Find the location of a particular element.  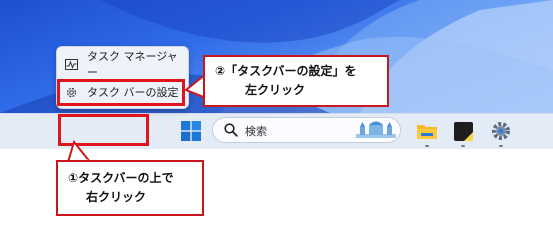

callout-step1: ①タスクバーの上で 右クリック is located at coordinates (130, 188).